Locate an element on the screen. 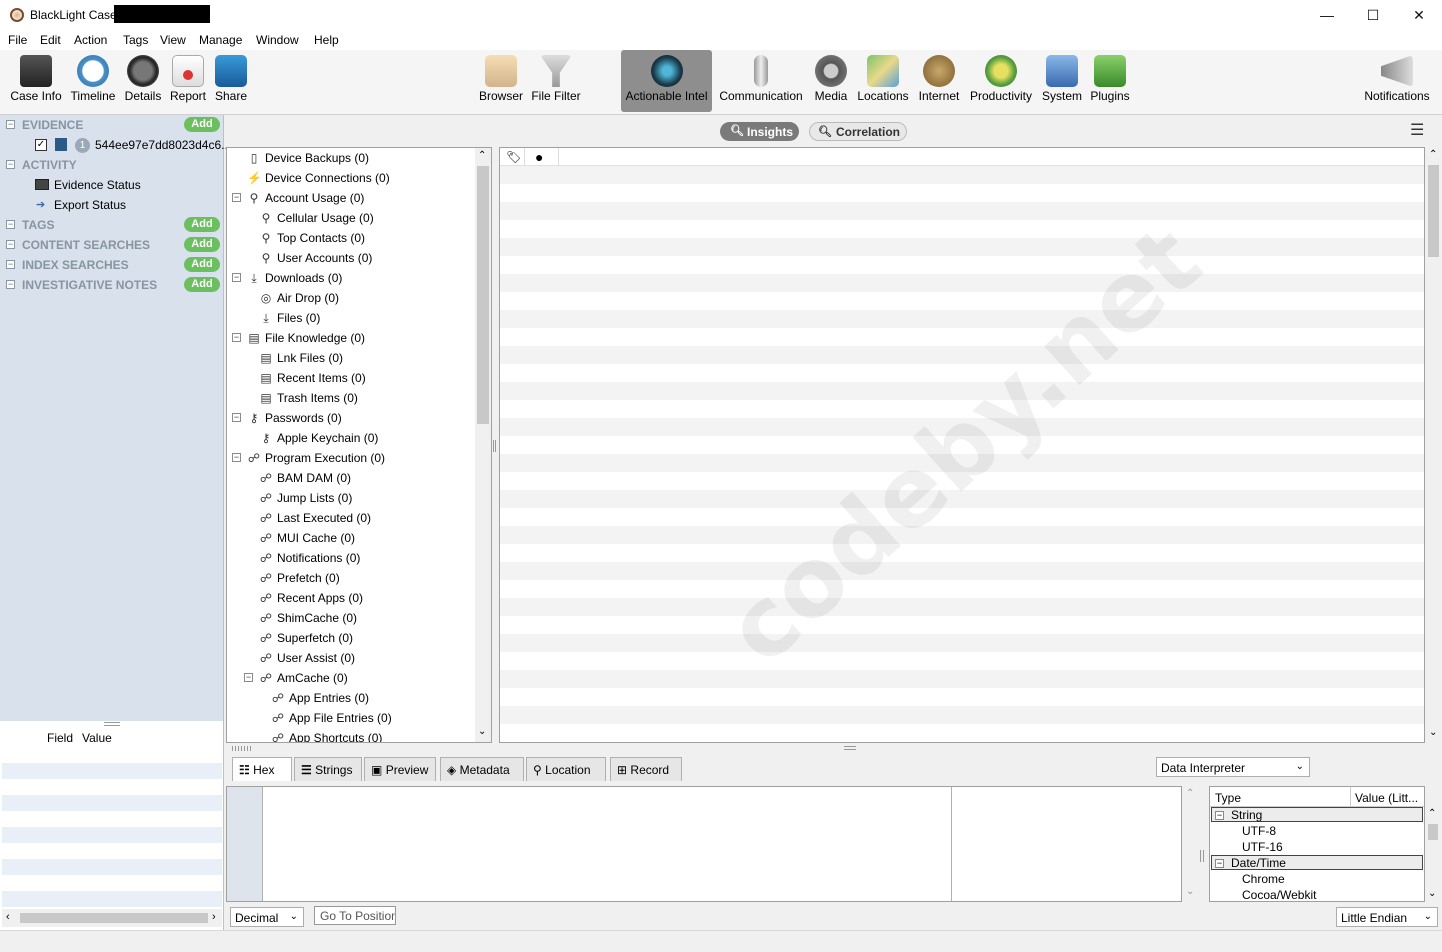  investigative-notes-section: − INVESTIGATIVE NOTES Add is located at coordinates (112, 285).